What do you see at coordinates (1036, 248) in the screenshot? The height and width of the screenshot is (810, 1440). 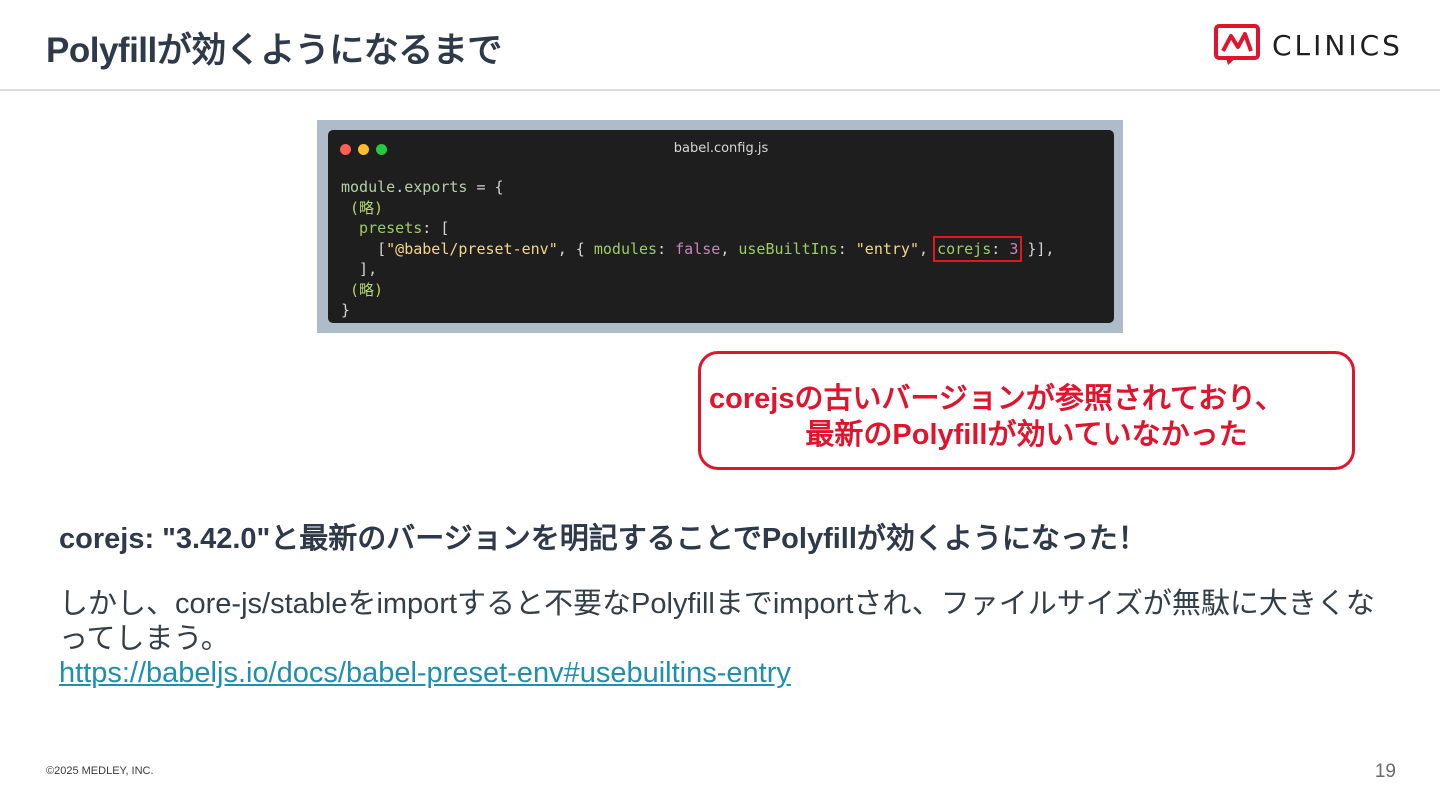 I see `code-token: }],` at bounding box center [1036, 248].